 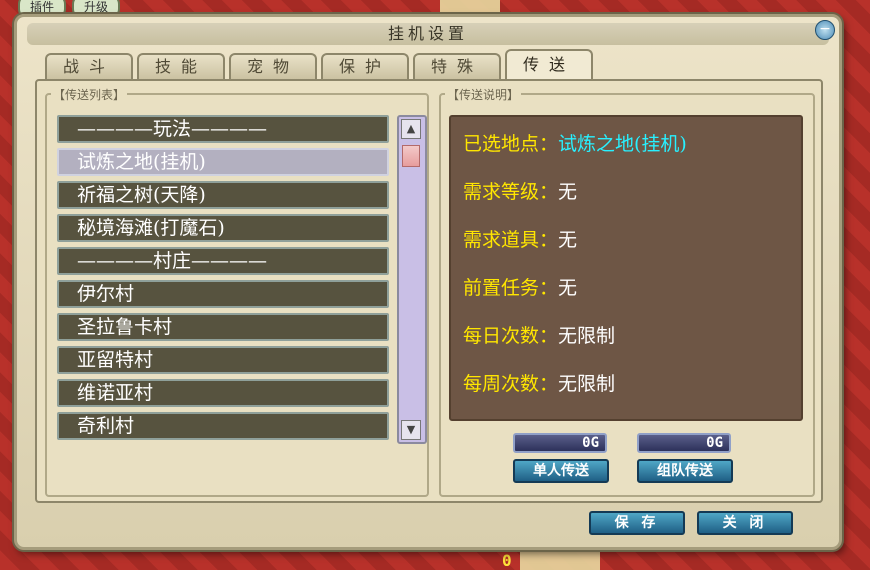 I want to click on background-counter: 0, so click(x=507, y=560).